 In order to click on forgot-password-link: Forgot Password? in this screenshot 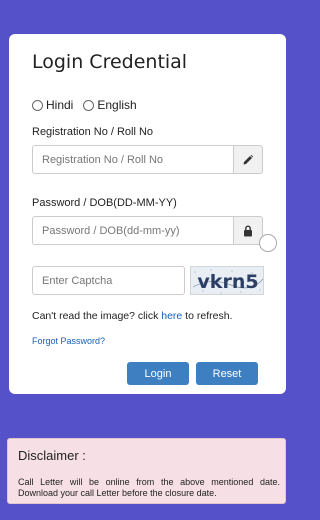, I will do `click(68, 341)`.